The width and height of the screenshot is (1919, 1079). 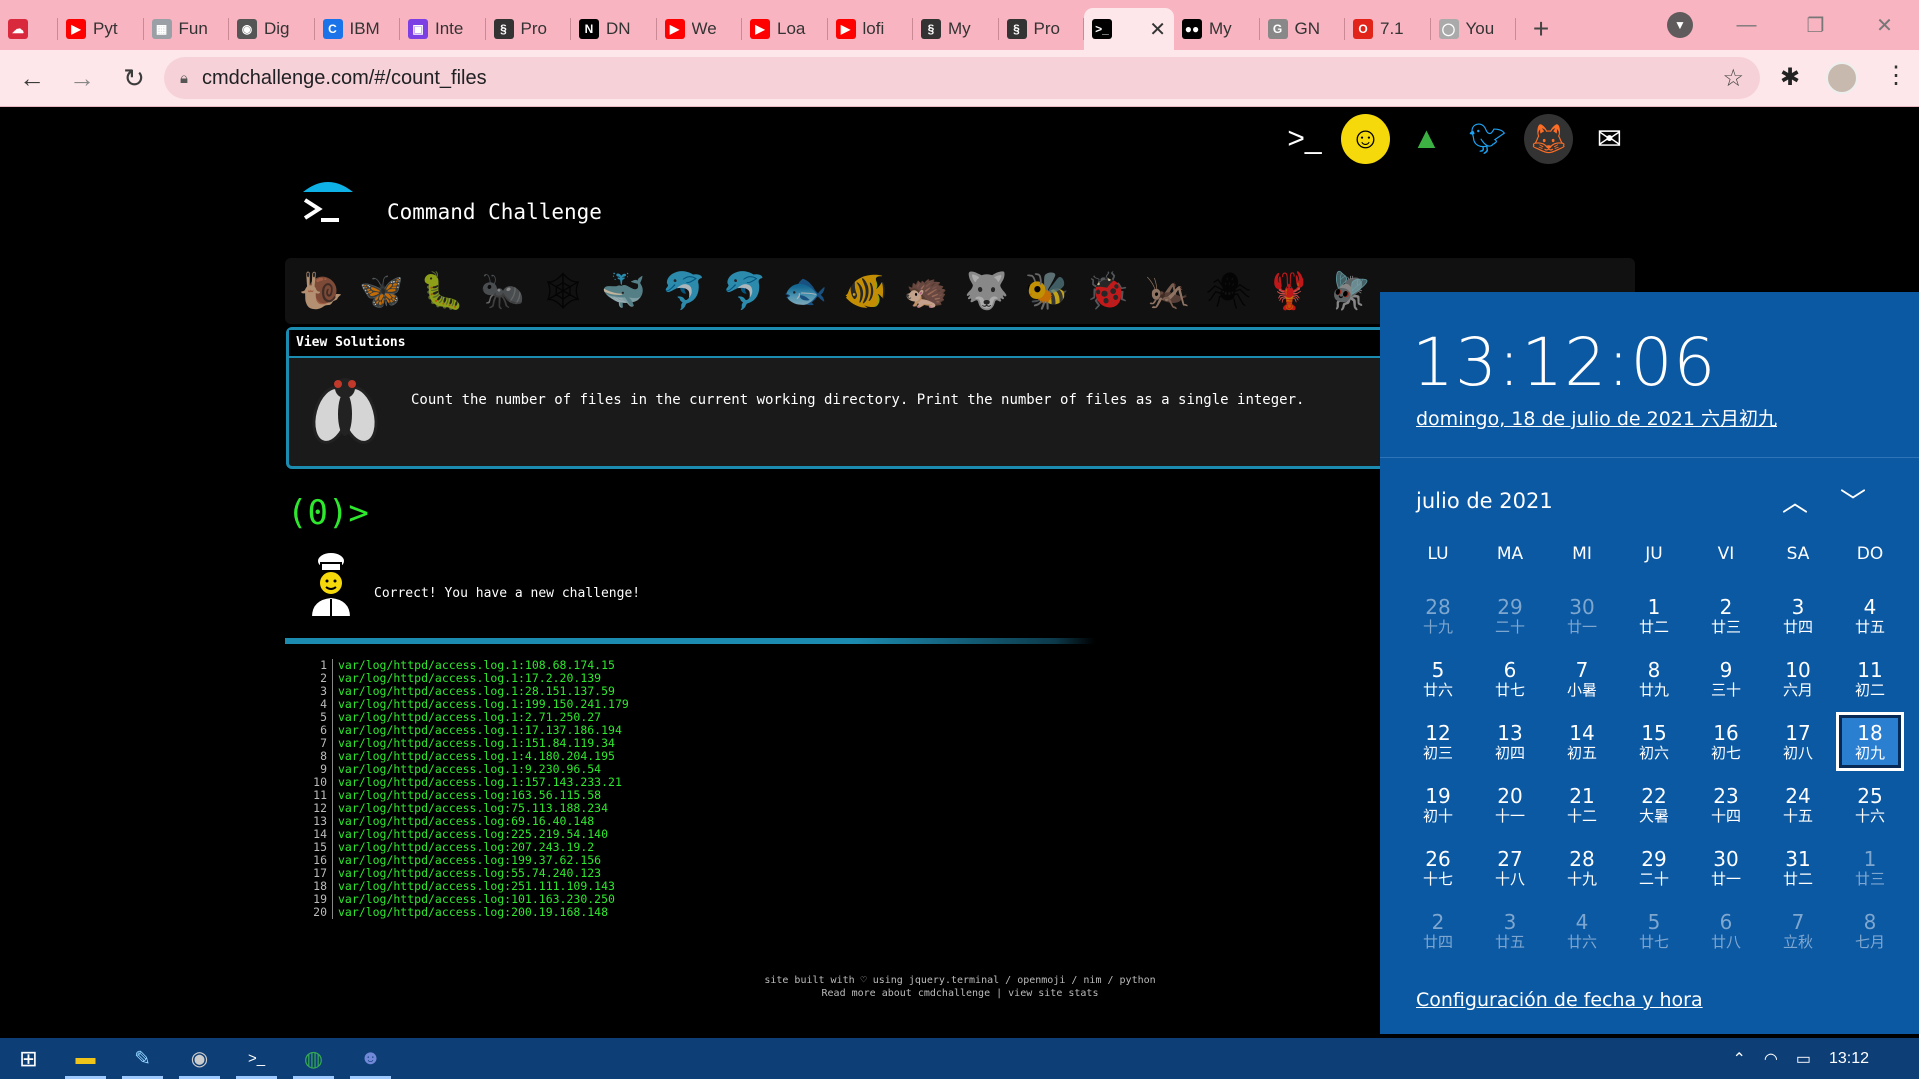 What do you see at coordinates (1884, 25) in the screenshot?
I see `close-window-icon: ✕` at bounding box center [1884, 25].